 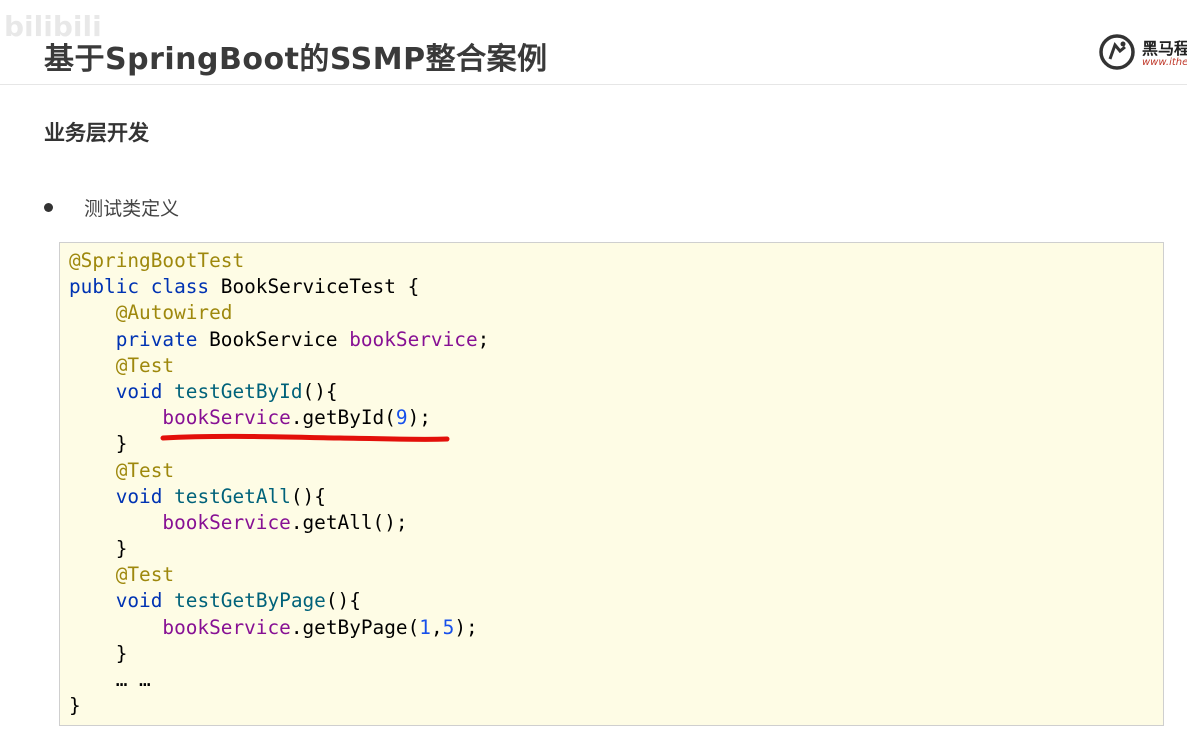 I want to click on code-line: private BookService bookService;, so click(x=279, y=340).